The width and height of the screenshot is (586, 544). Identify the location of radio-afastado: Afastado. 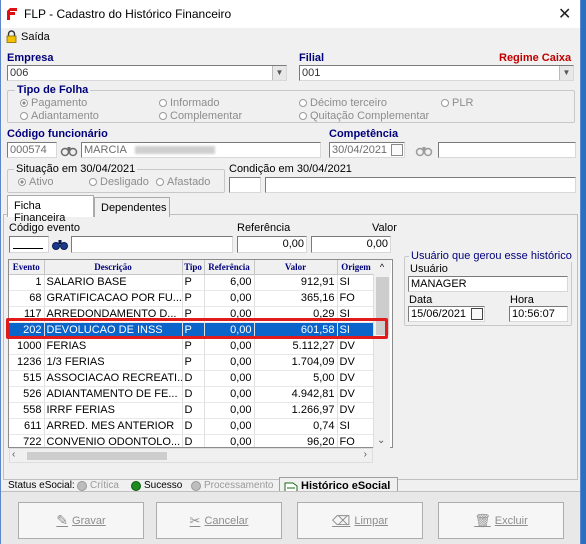
(183, 182).